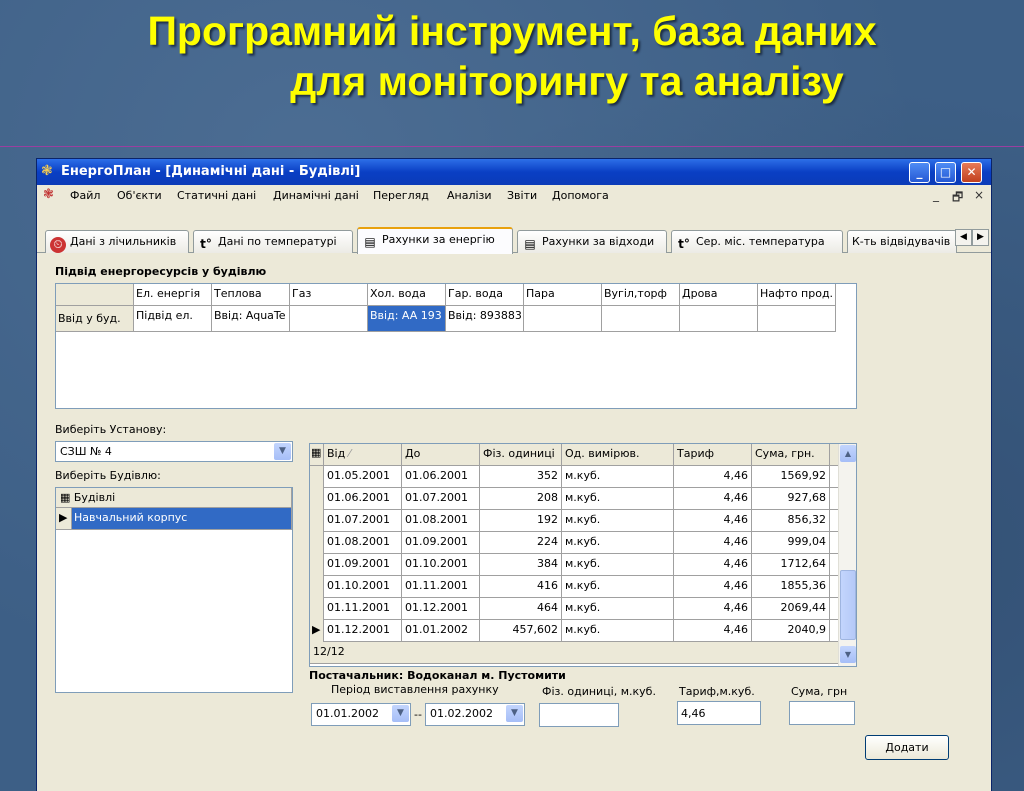 This screenshot has width=1024, height=791. Describe the element at coordinates (441, 455) in the screenshot. I see `bills-col-to: До` at that location.